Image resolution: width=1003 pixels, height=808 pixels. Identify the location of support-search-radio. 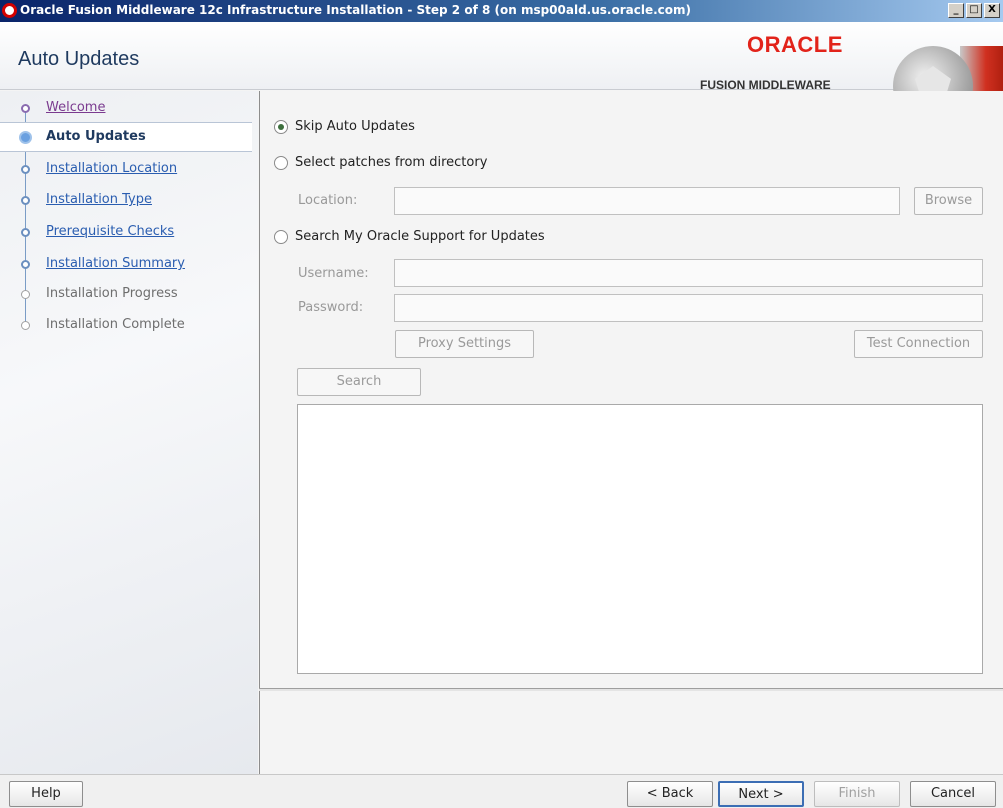
(281, 237).